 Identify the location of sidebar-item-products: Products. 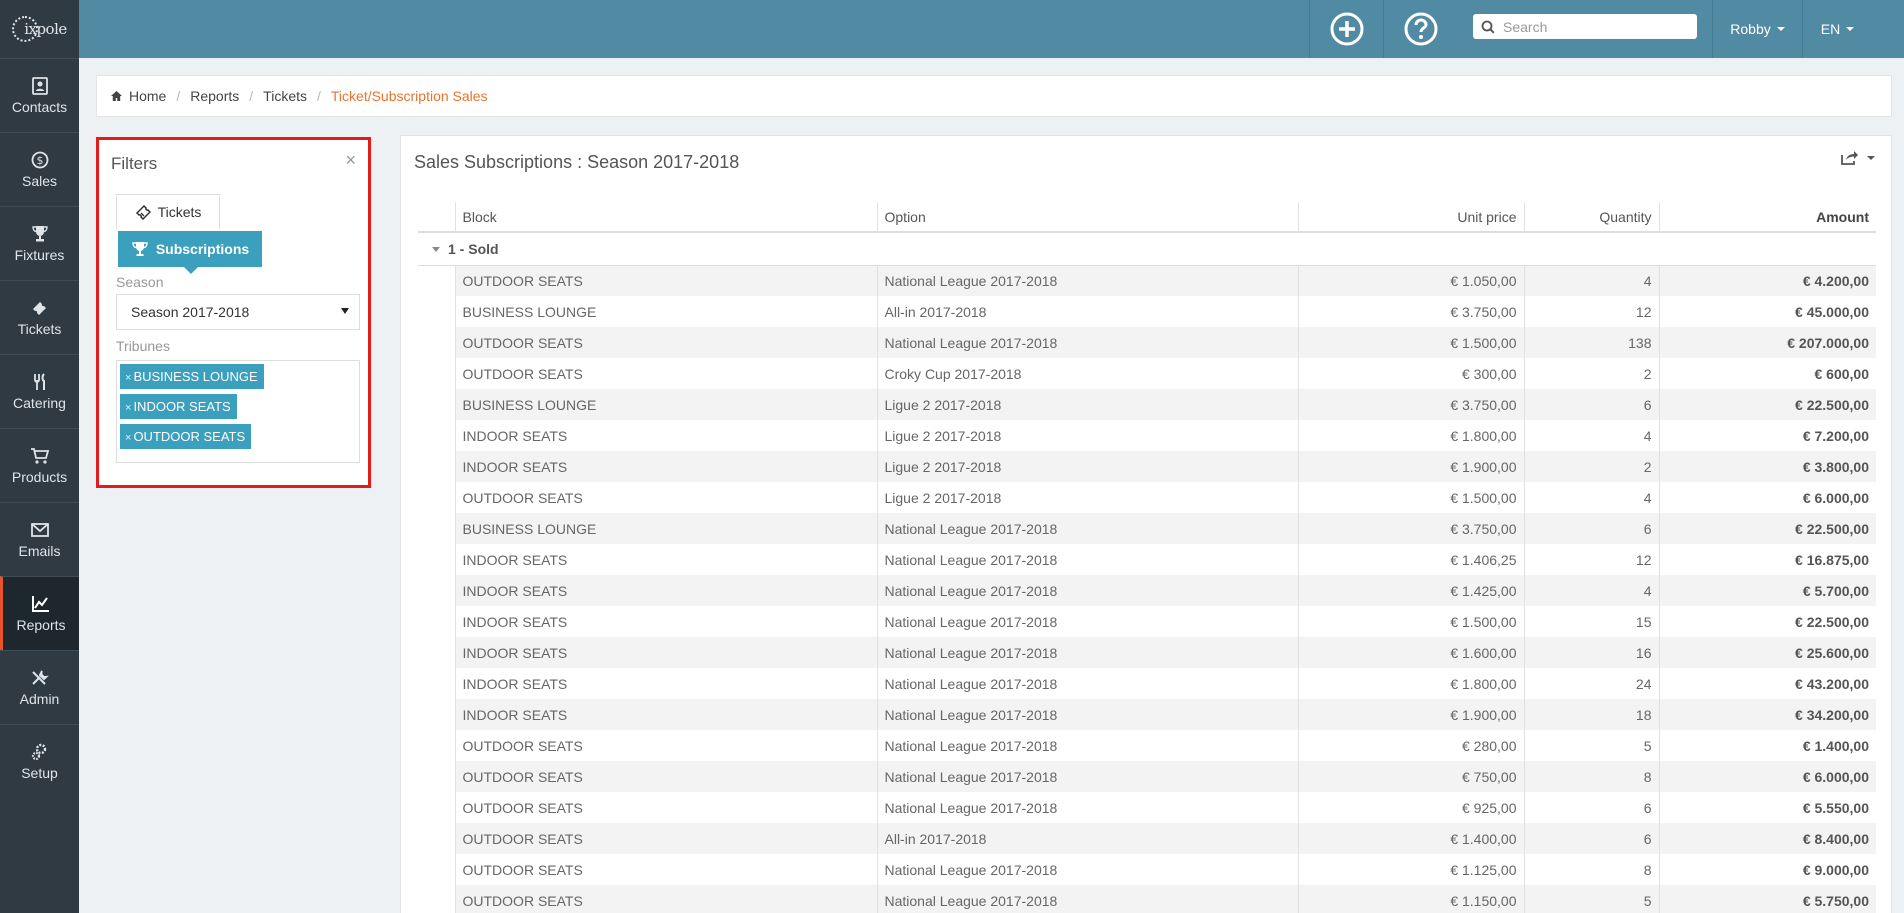
(39, 465).